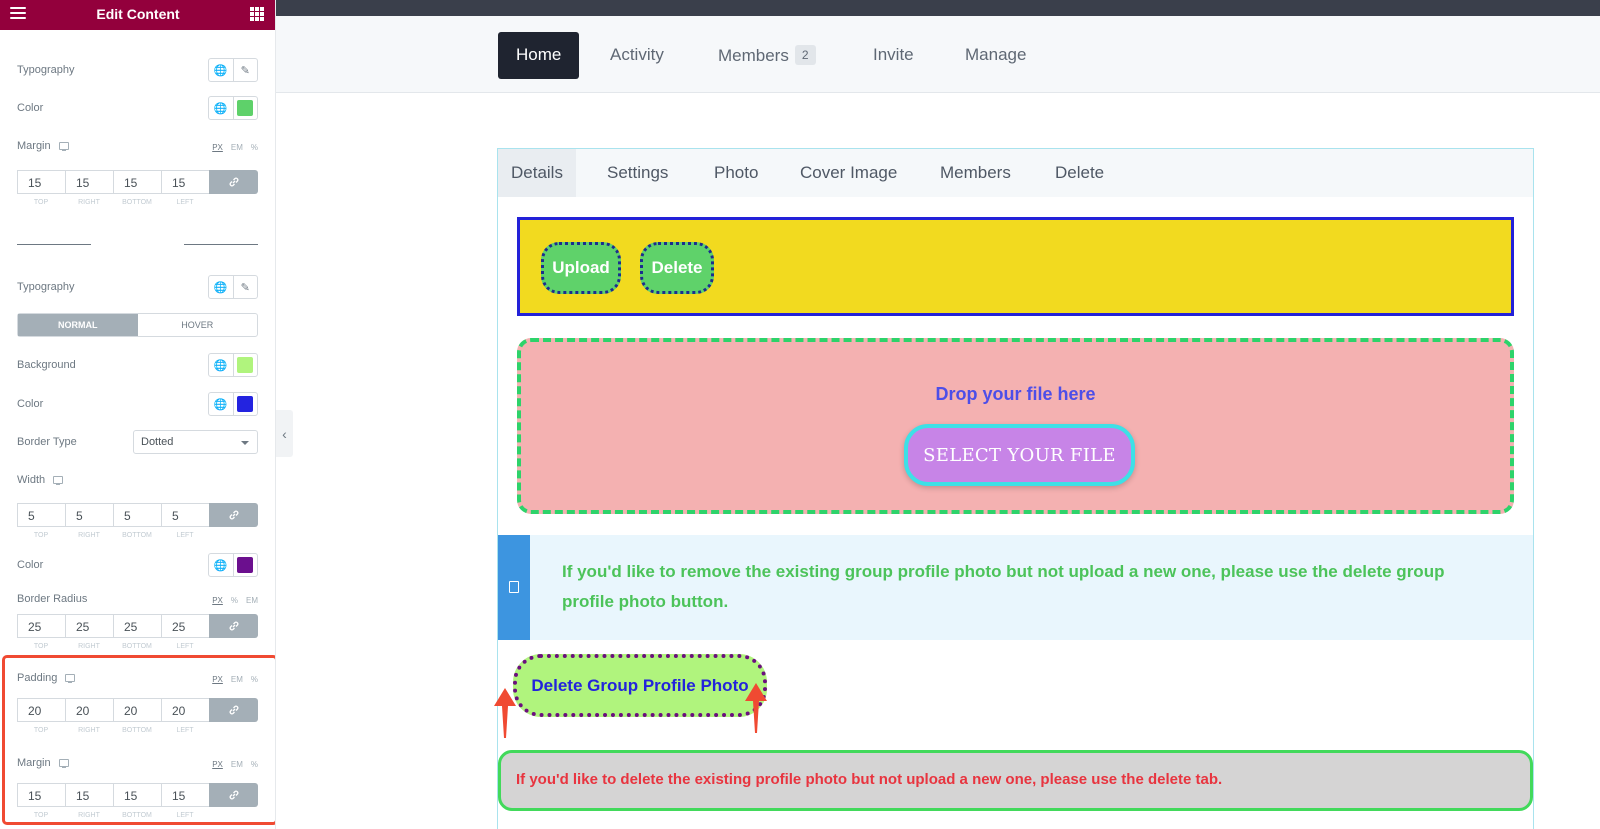 The image size is (1600, 829). What do you see at coordinates (89, 626) in the screenshot?
I see `radius-right-input: 25` at bounding box center [89, 626].